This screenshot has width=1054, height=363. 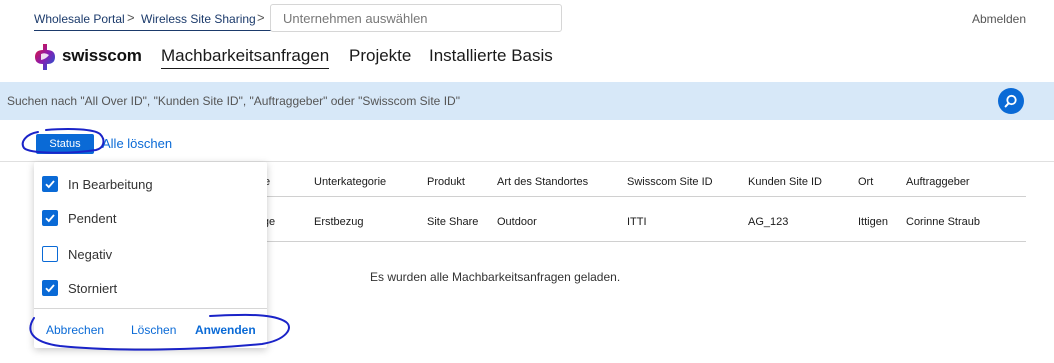 What do you see at coordinates (638, 241) in the screenshot?
I see `table-row-divider` at bounding box center [638, 241].